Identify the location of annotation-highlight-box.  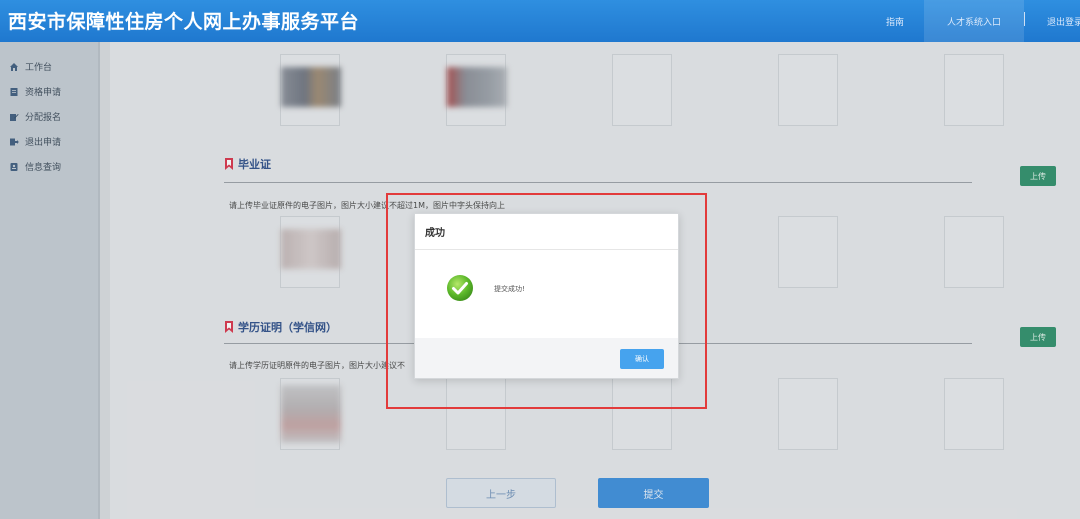
(546, 301).